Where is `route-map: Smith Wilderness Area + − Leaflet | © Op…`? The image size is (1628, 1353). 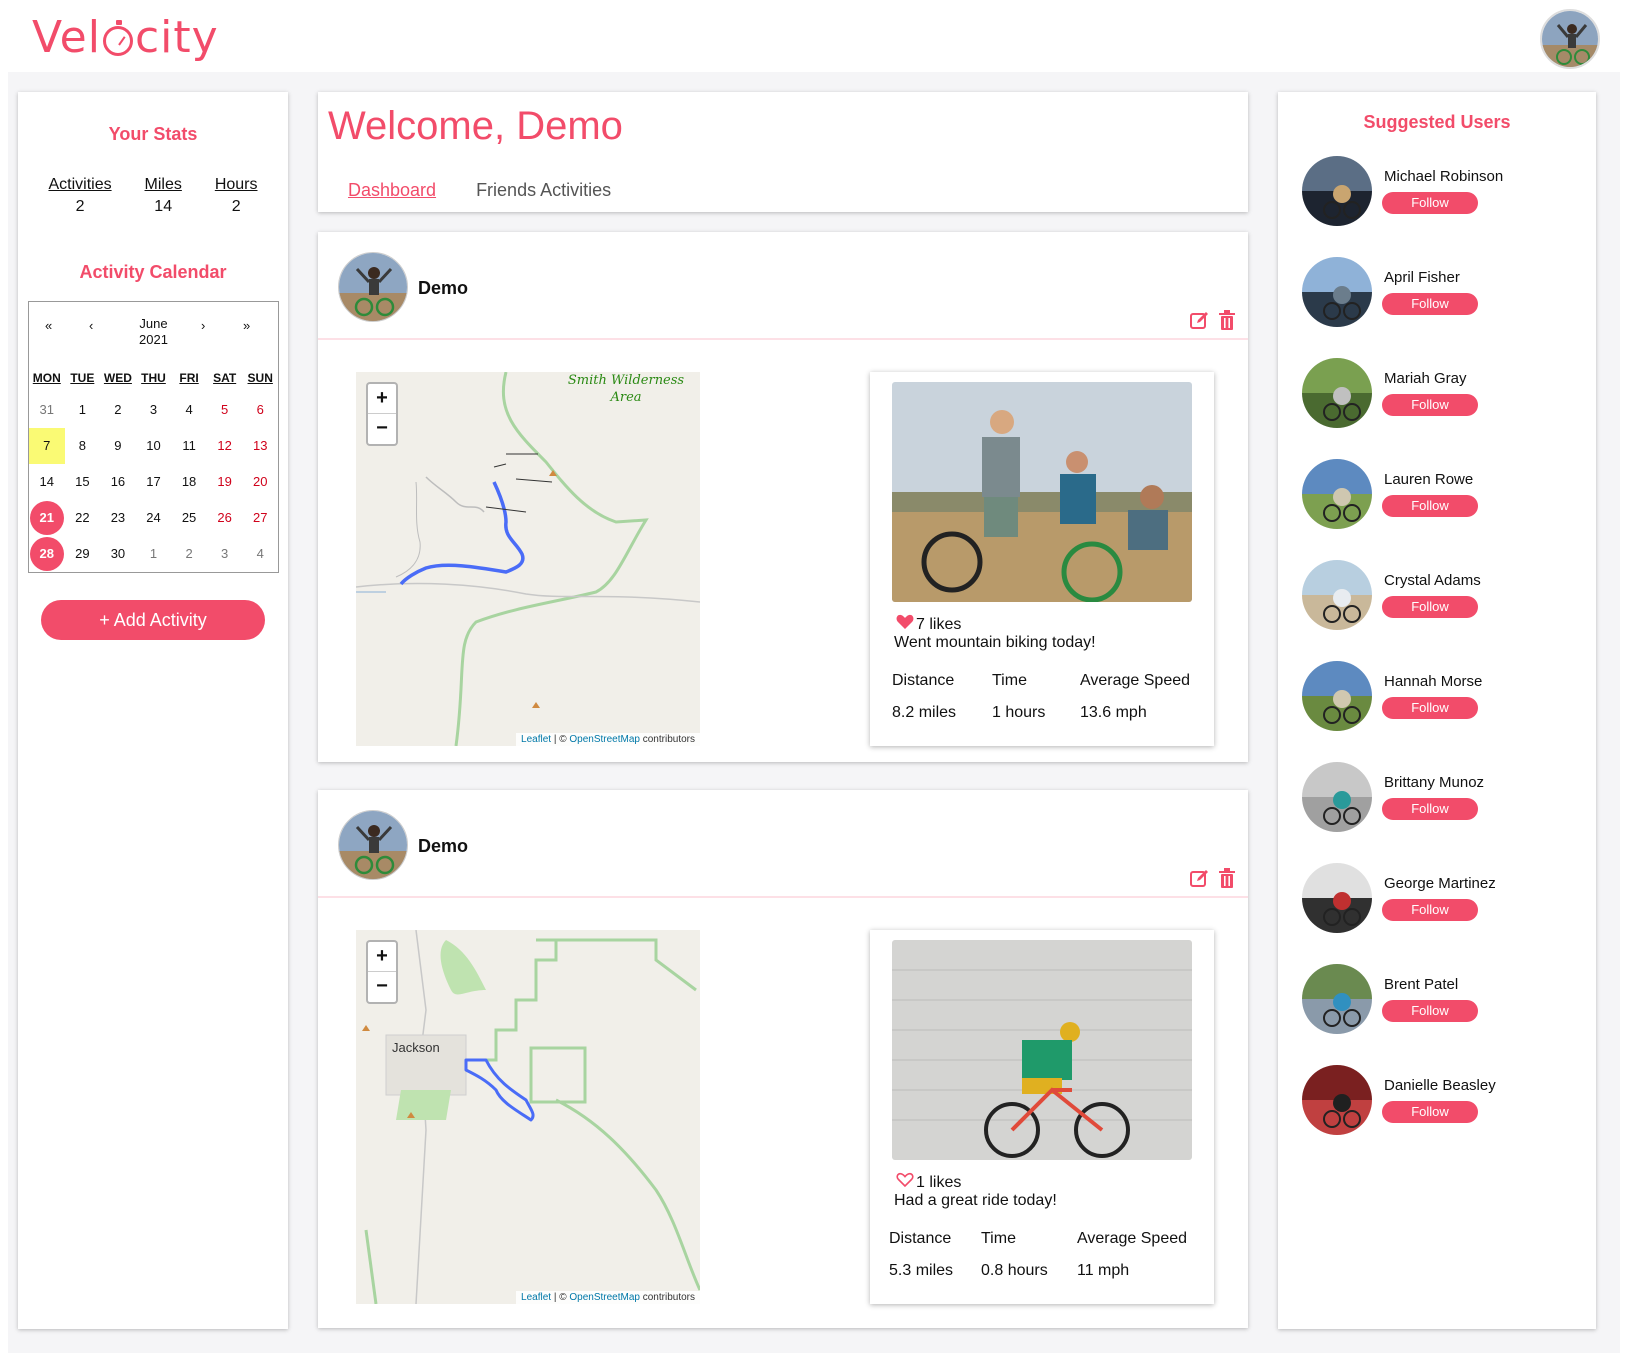 route-map: Smith Wilderness Area + − Leaflet | © Op… is located at coordinates (528, 559).